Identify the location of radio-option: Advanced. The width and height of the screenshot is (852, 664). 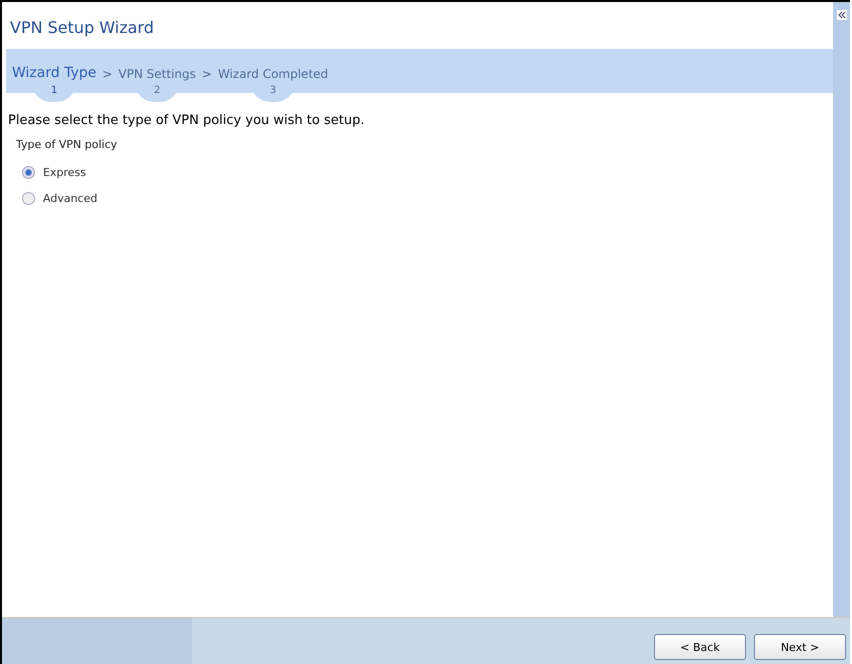
(60, 200).